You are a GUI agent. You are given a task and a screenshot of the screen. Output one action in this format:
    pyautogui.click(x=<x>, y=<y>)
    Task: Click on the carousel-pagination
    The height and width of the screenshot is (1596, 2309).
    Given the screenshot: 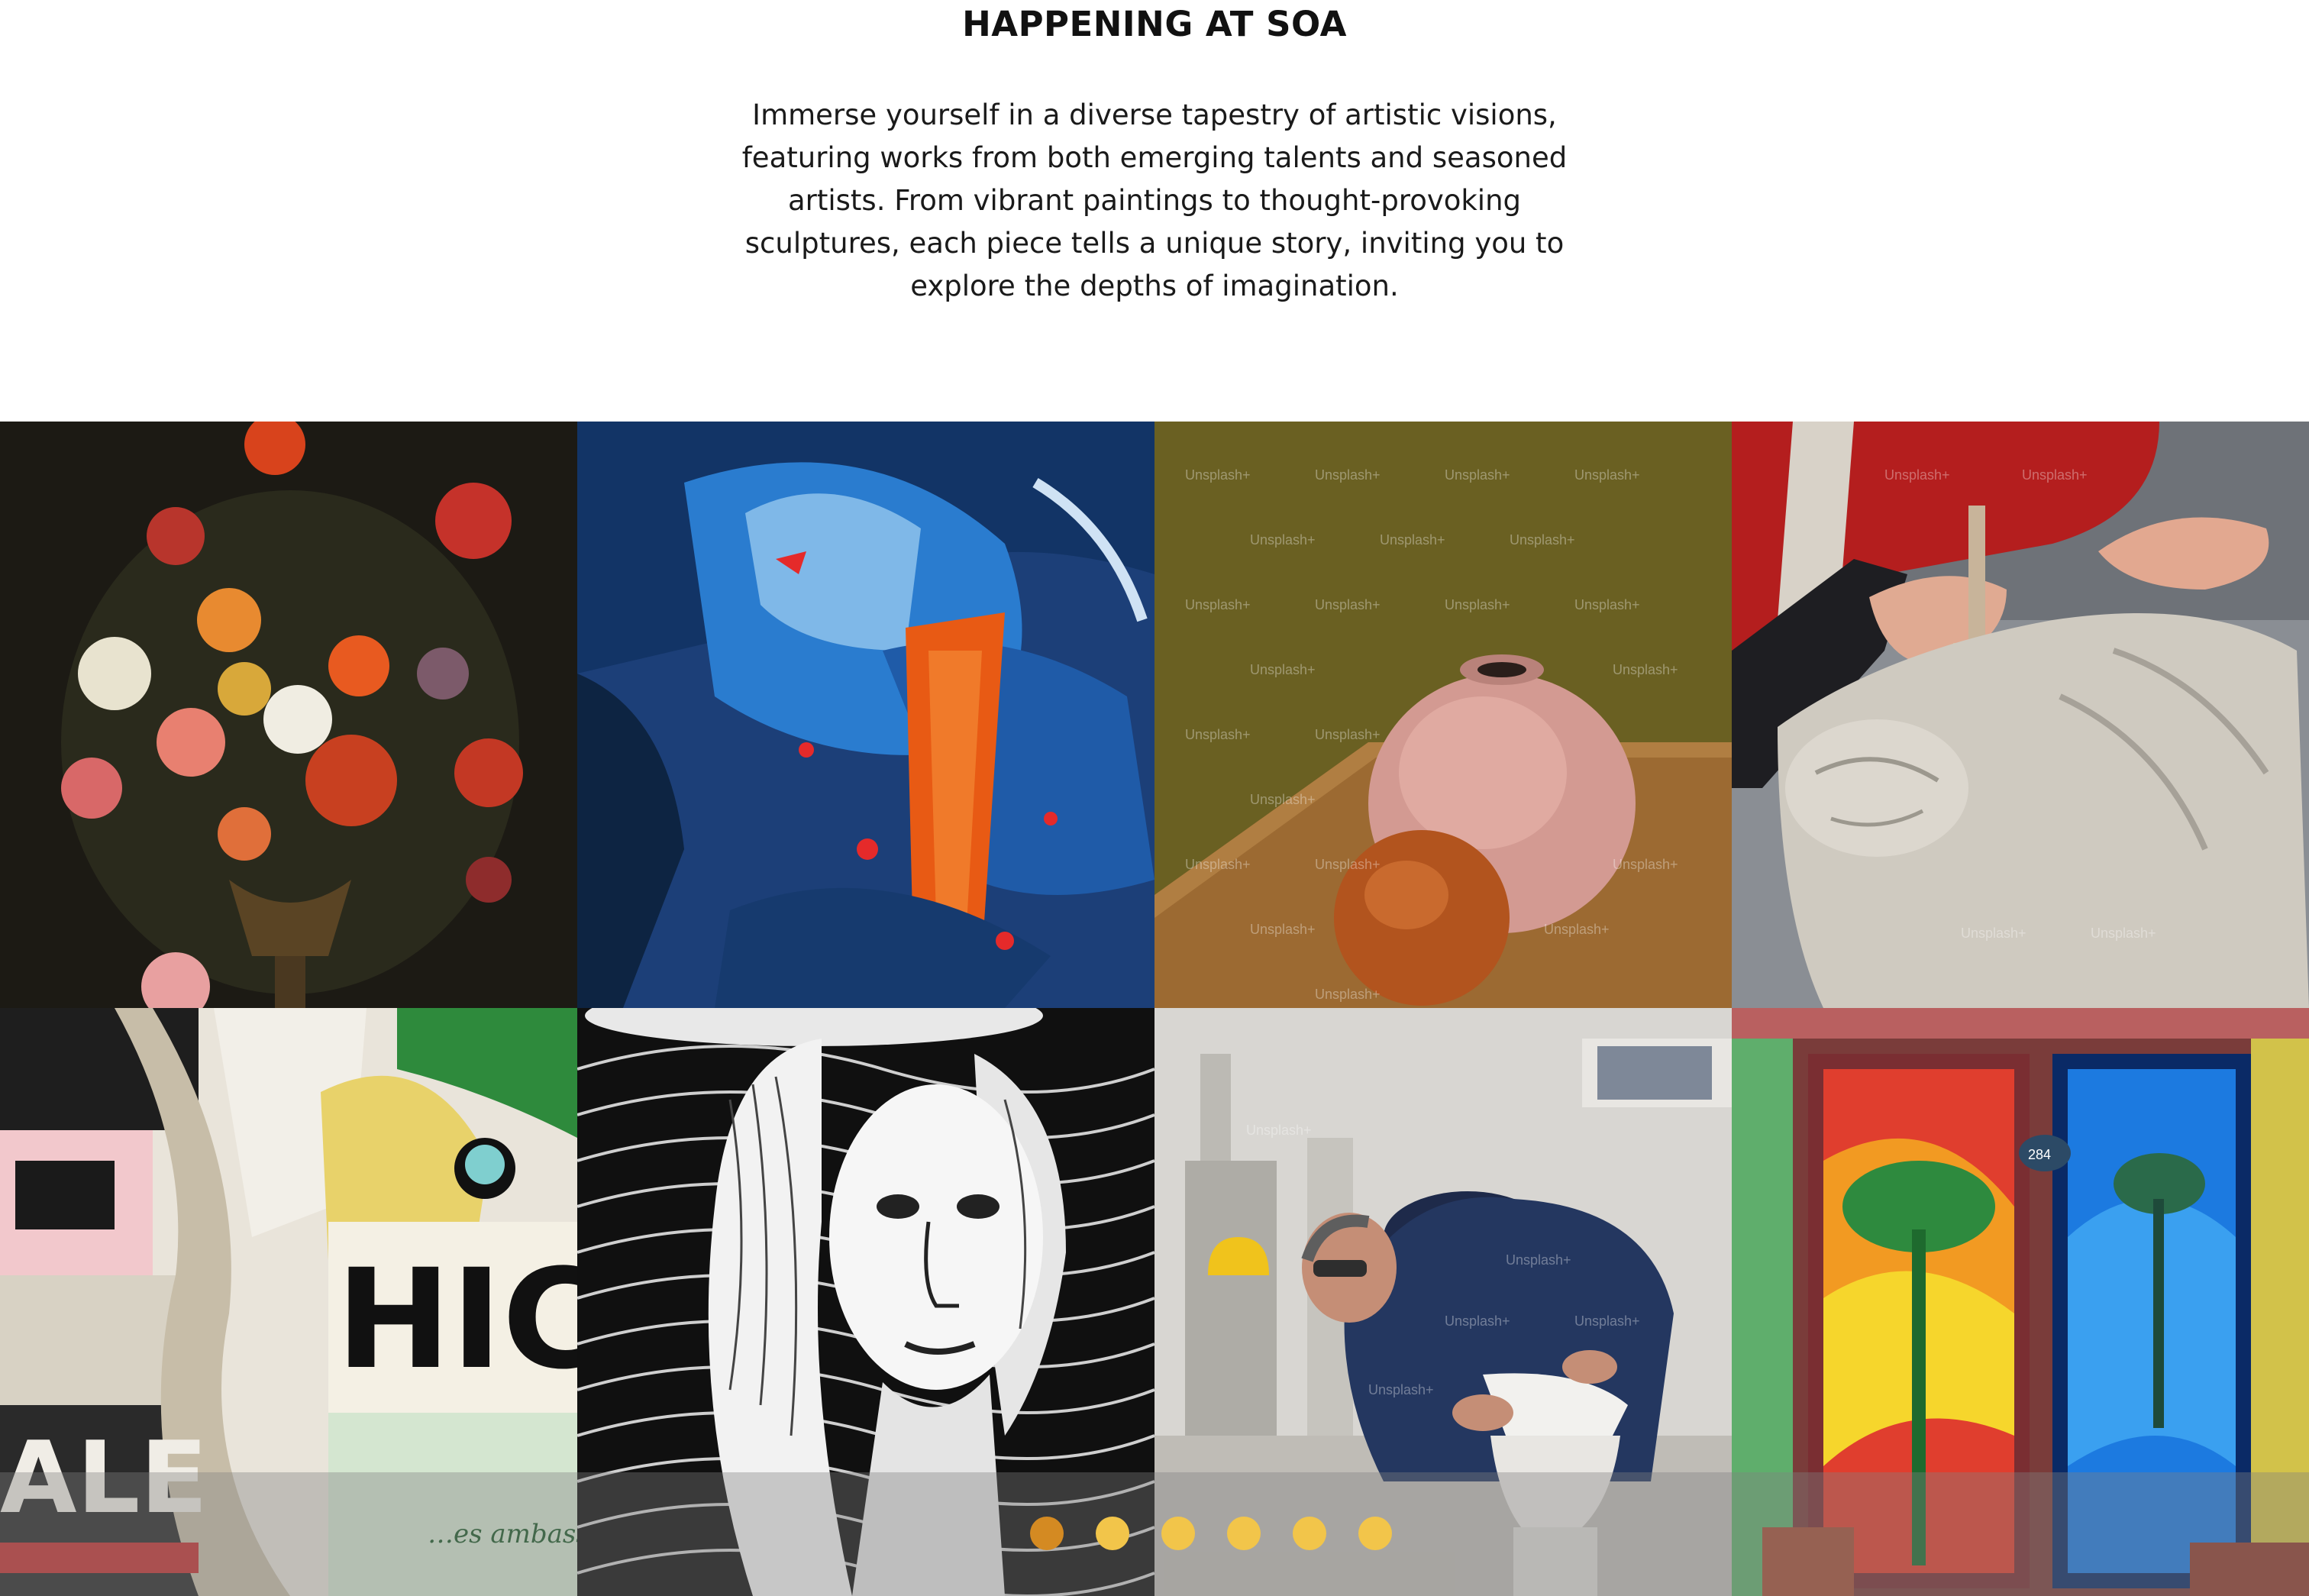 What is the action you would take?
    pyautogui.click(x=1154, y=1533)
    